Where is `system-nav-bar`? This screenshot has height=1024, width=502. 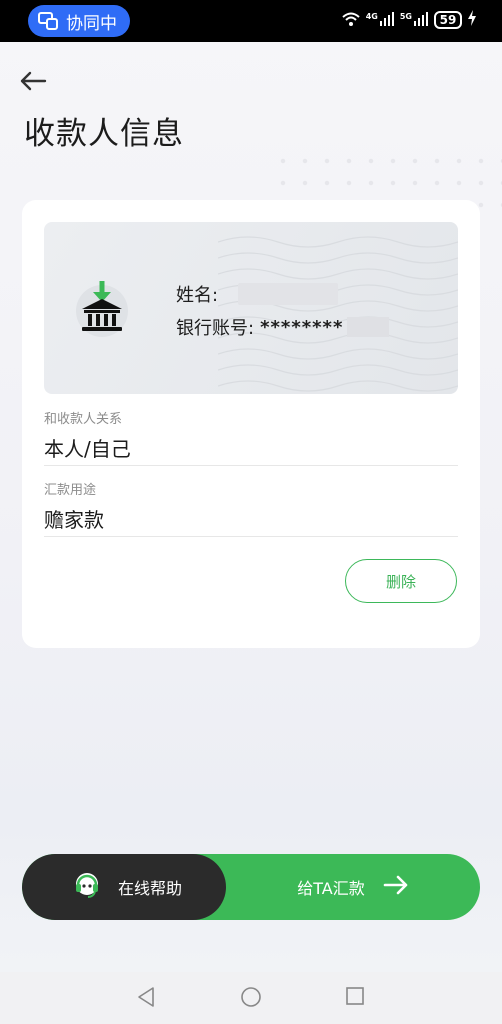
system-nav-bar is located at coordinates (251, 998).